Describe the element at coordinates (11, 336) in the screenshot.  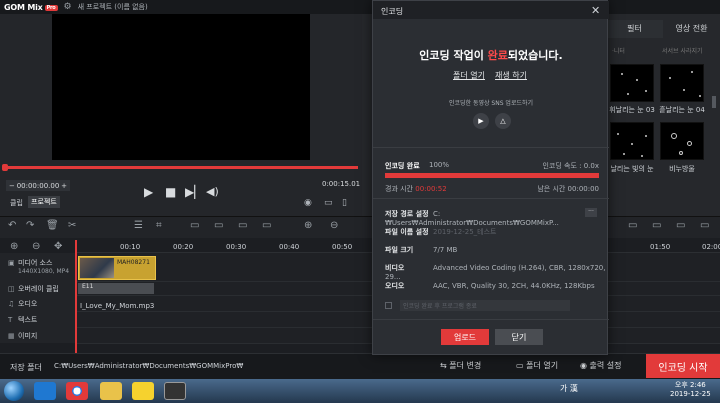
I see `image-track-icon: ▦` at that location.